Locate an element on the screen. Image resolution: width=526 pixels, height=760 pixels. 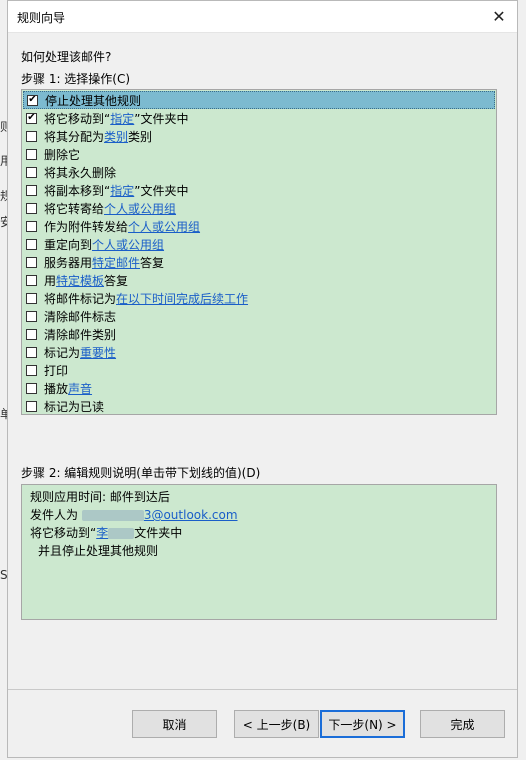
action-value-link: 类别 is located at coordinates (116, 136).